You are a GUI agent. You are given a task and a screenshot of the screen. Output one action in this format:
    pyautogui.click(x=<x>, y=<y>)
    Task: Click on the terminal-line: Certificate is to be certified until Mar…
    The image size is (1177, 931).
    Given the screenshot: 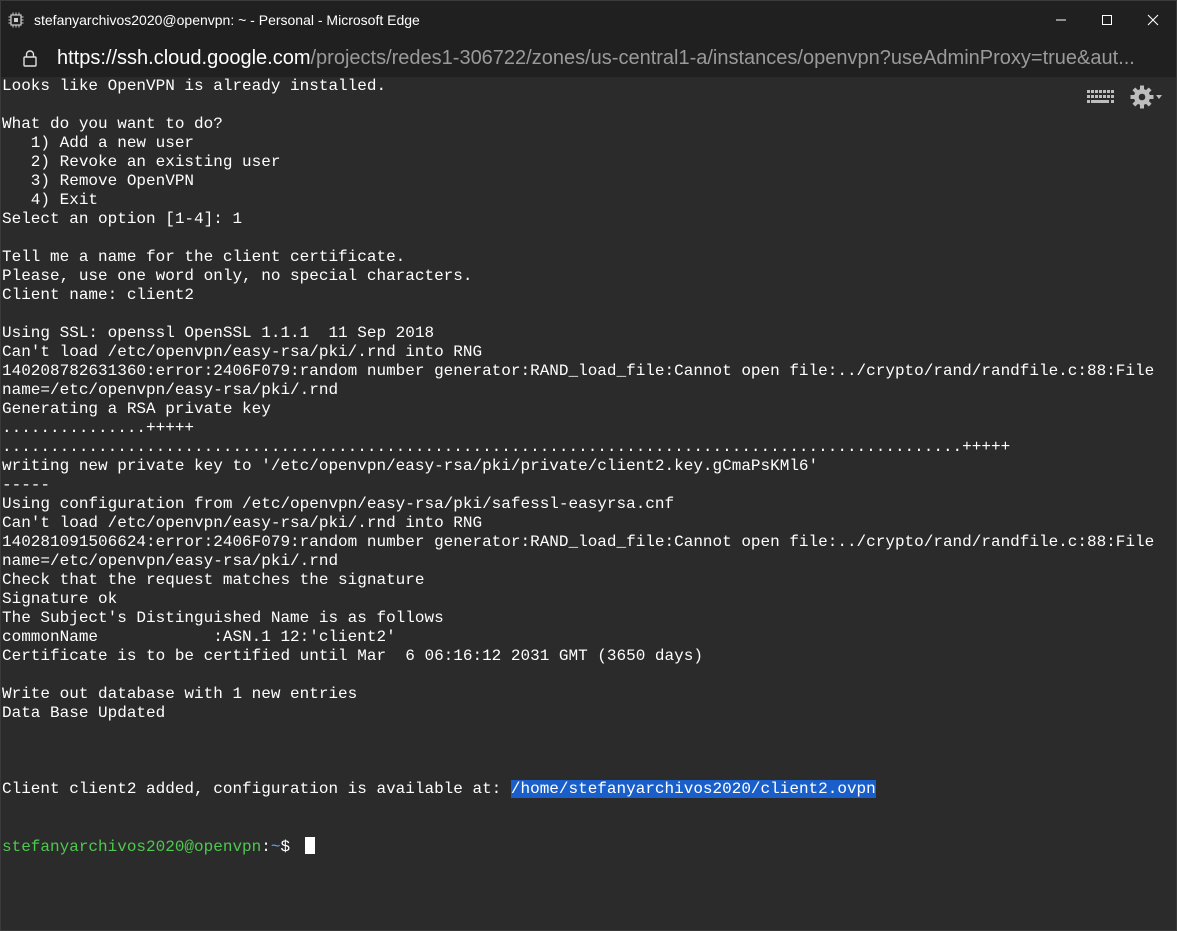 What is the action you would take?
    pyautogui.click(x=352, y=656)
    